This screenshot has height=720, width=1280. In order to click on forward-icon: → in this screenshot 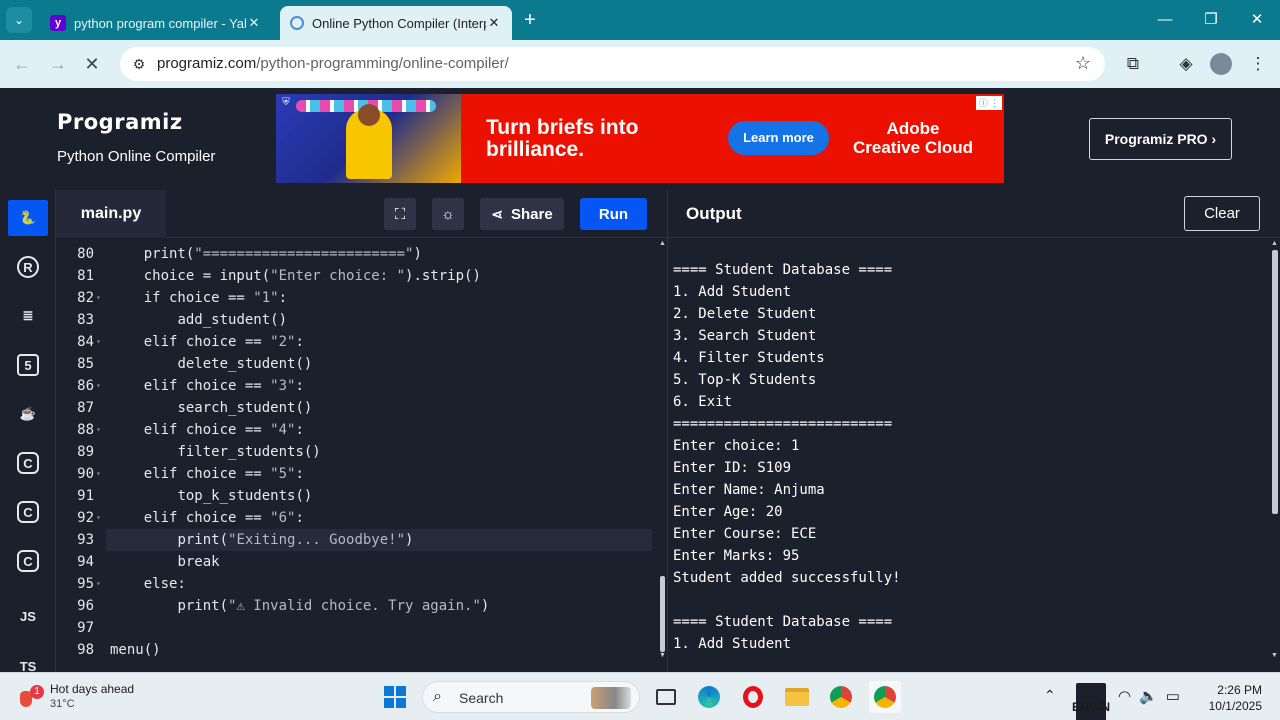, I will do `click(58, 64)`.